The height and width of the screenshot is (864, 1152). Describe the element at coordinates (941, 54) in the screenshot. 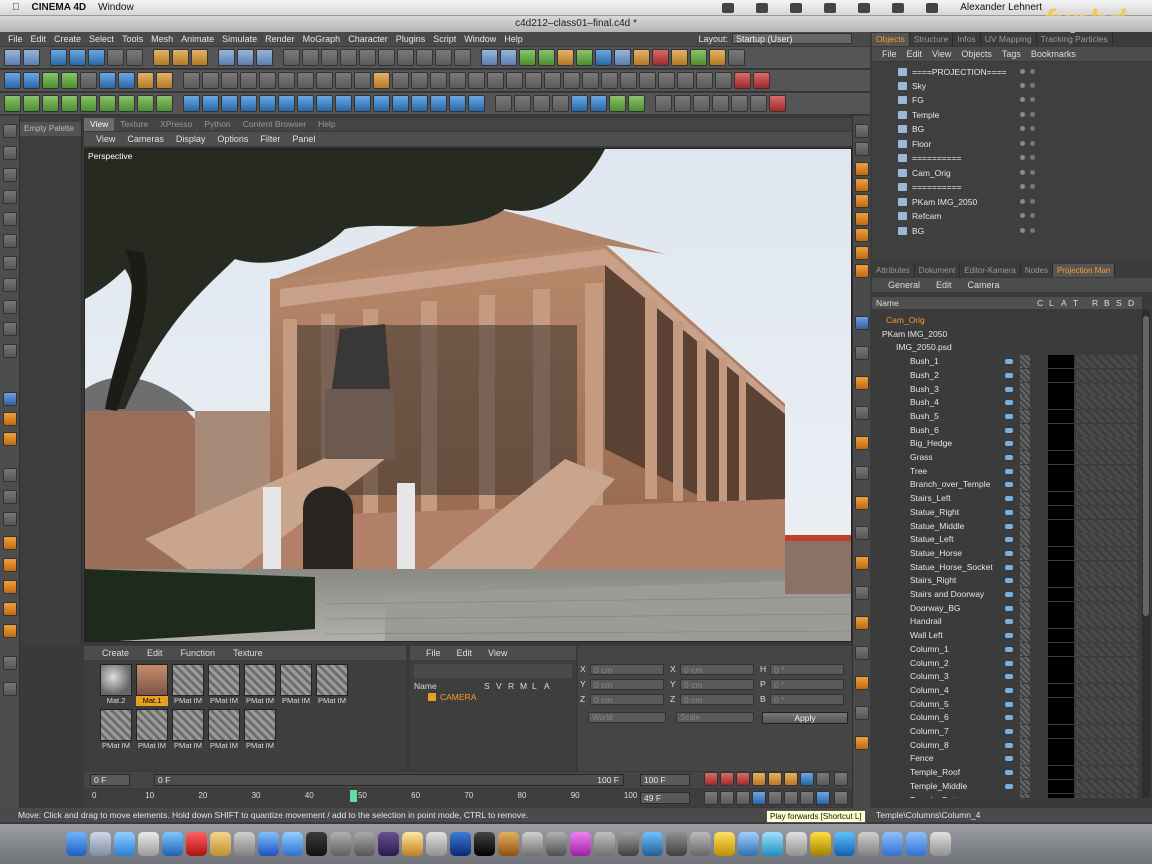

I see `obj-menu-view: View` at that location.